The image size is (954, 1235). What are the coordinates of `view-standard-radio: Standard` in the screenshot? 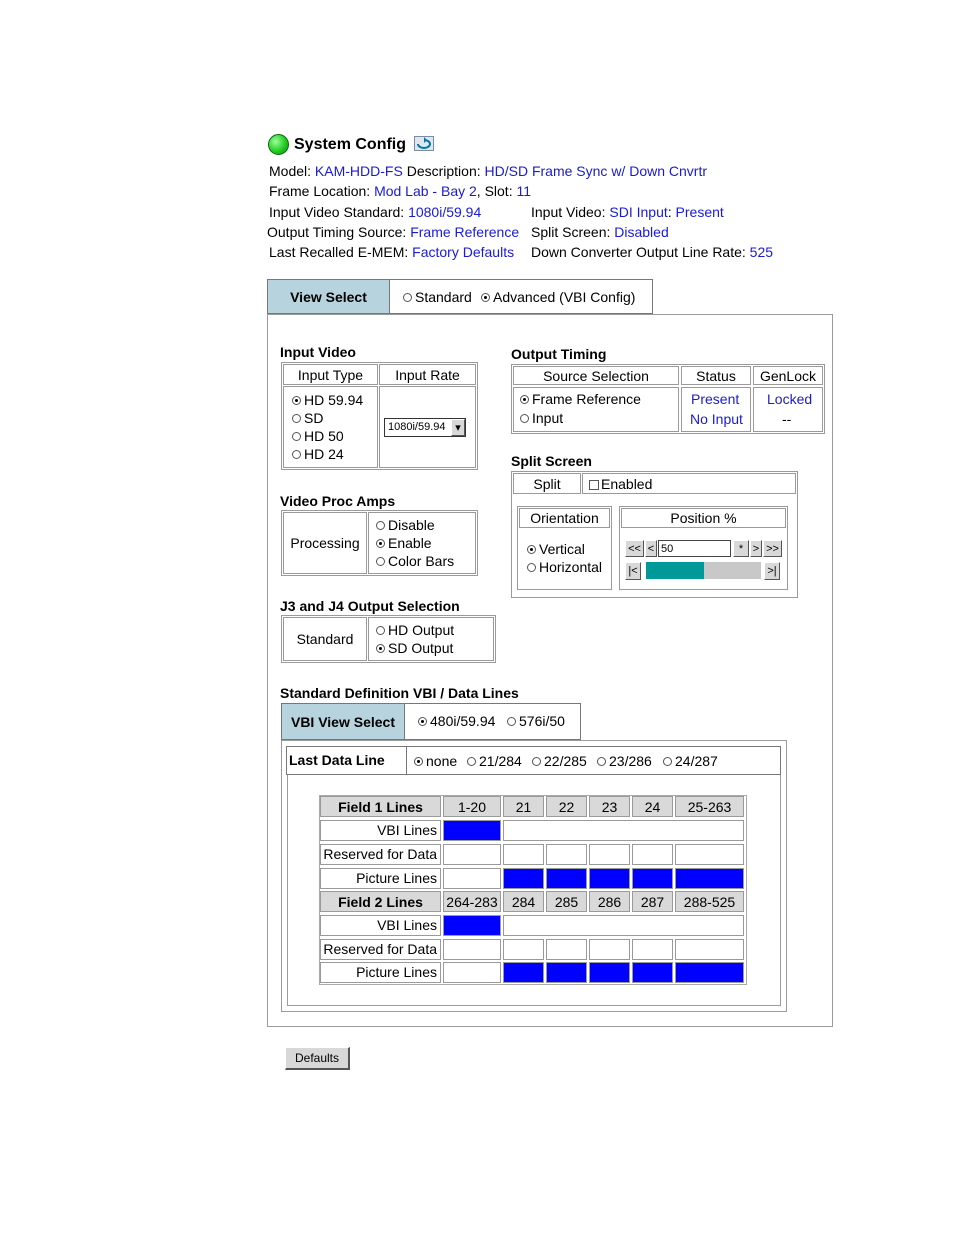 It's located at (437, 297).